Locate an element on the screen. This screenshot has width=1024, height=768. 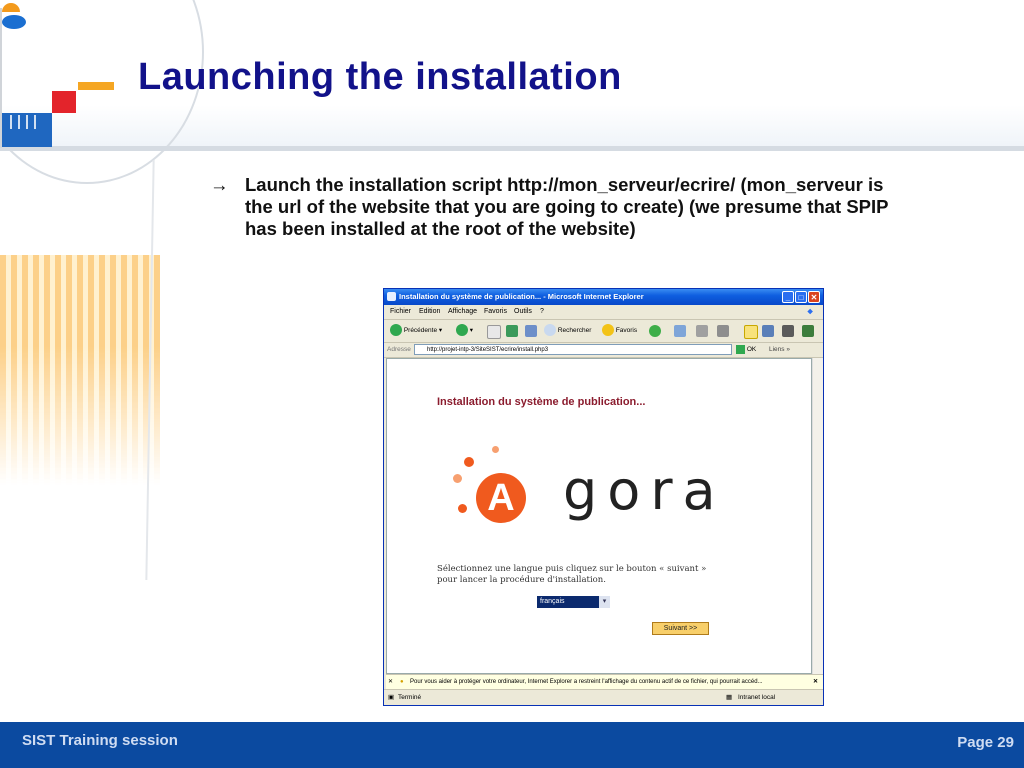
messenger-icon is located at coordinates (768, 331).